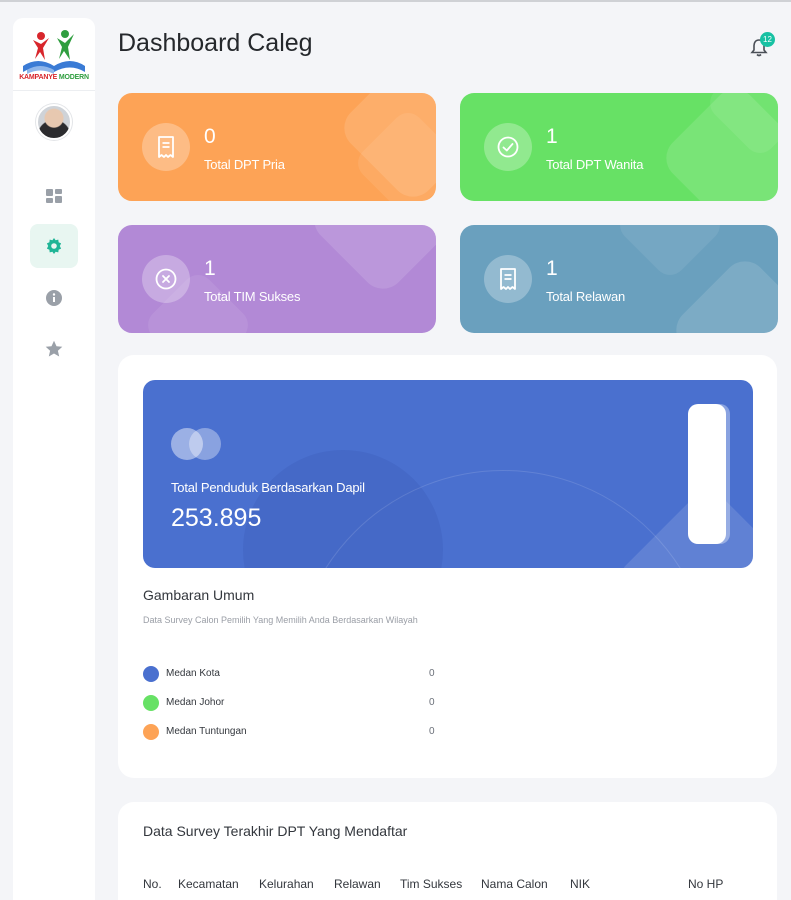  What do you see at coordinates (199, 595) in the screenshot?
I see `overview-title: Gambaran Umum` at bounding box center [199, 595].